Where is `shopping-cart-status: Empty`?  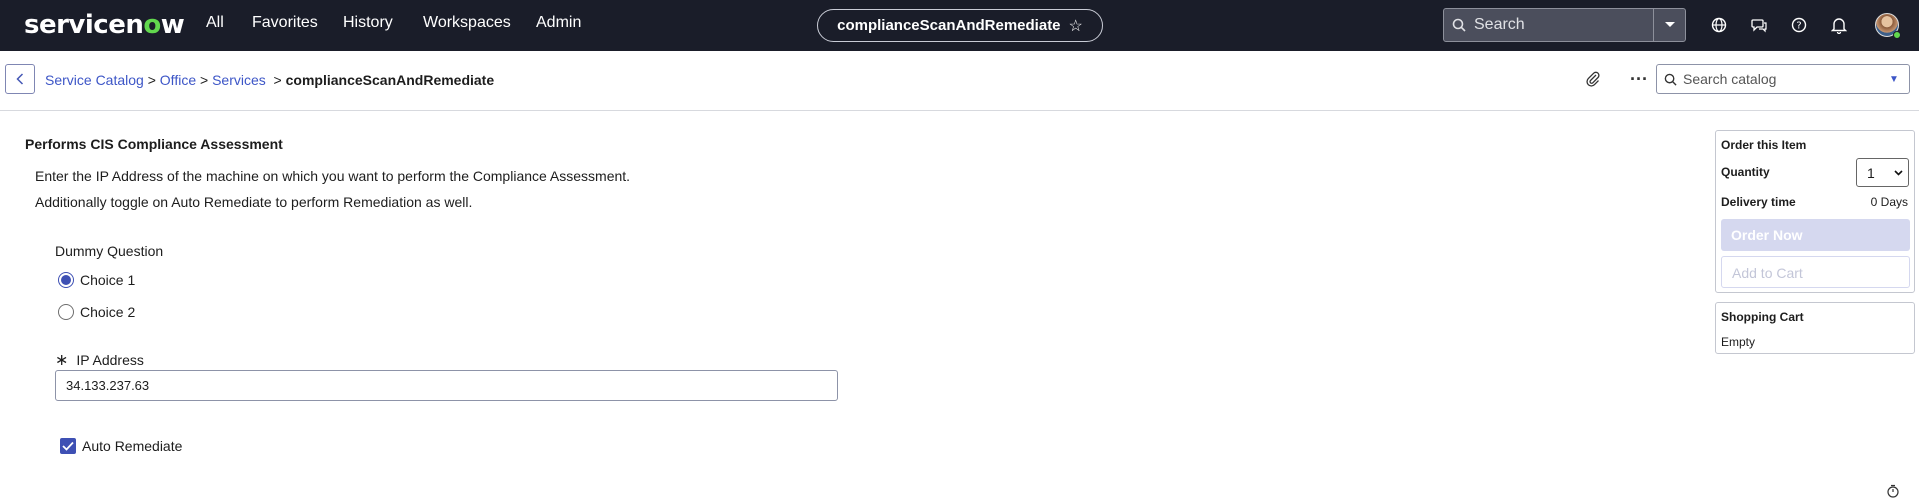
shopping-cart-status: Empty is located at coordinates (1738, 342).